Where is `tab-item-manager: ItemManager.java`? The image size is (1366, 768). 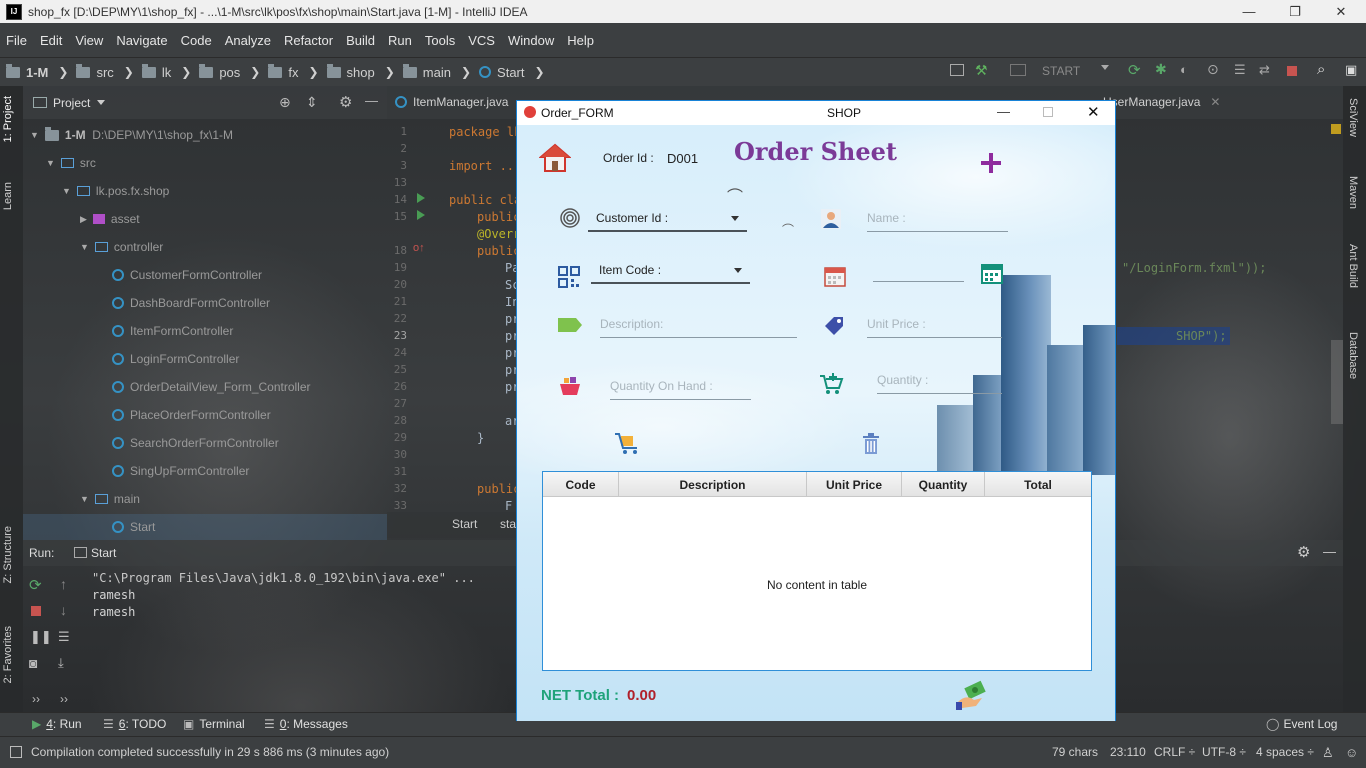
tab-item-manager: ItemManager.java is located at coordinates (451, 102).